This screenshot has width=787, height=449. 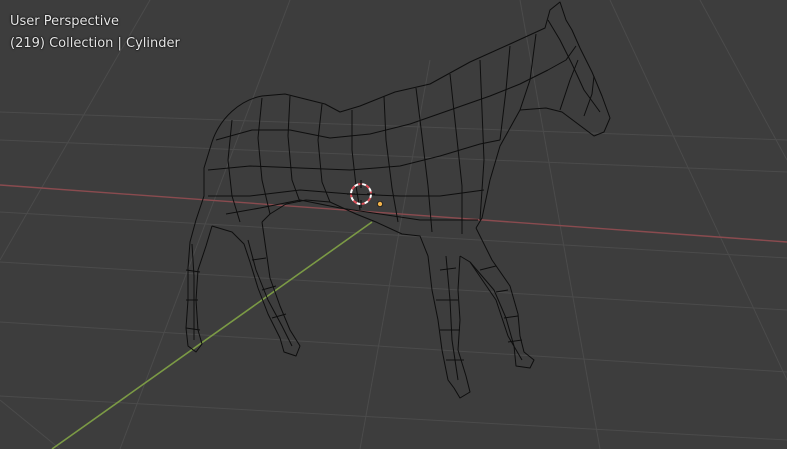 What do you see at coordinates (393, 213) in the screenshot?
I see `x-axis-line` at bounding box center [393, 213].